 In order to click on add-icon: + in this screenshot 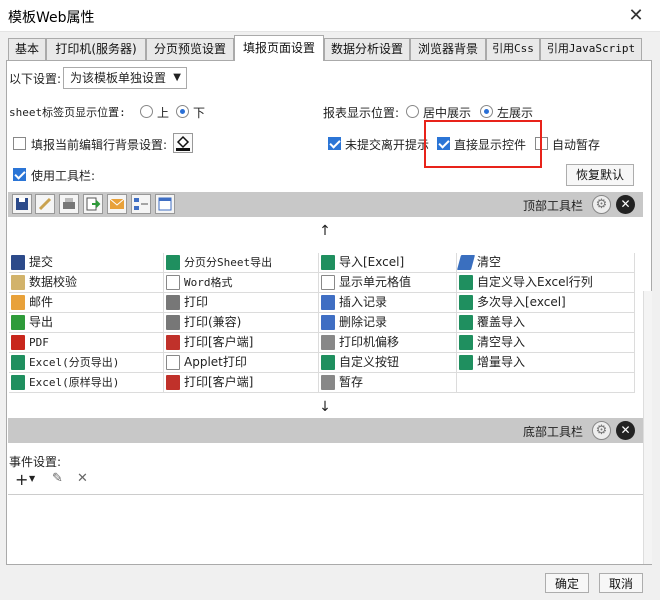, I will do `click(21, 479)`.